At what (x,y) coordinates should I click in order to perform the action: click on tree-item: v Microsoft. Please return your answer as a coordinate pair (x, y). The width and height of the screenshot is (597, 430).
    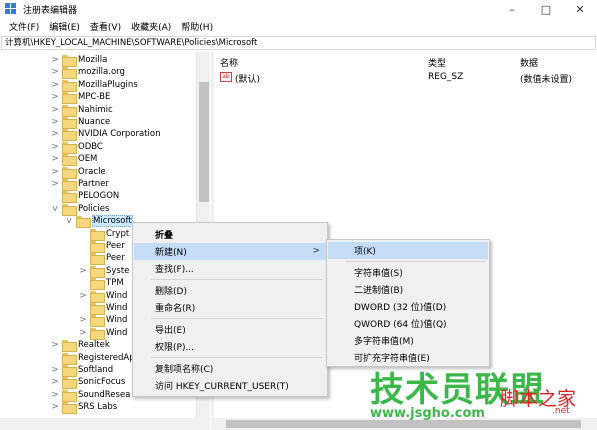
    Looking at the image, I should click on (98, 222).